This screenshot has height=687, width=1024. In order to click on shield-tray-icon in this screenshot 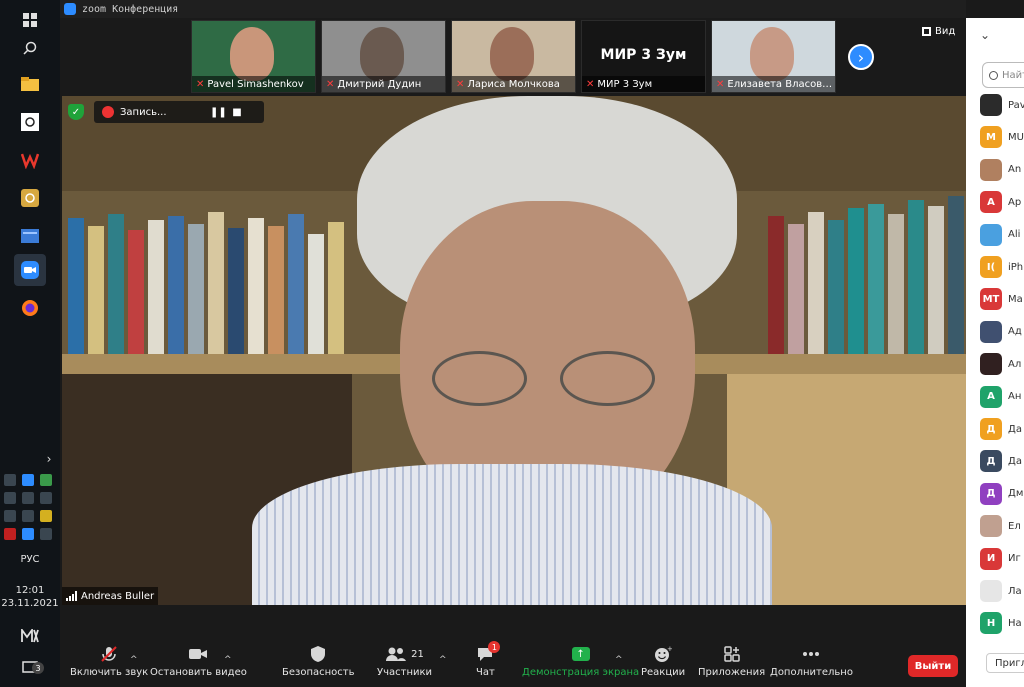, I will do `click(46, 516)`.